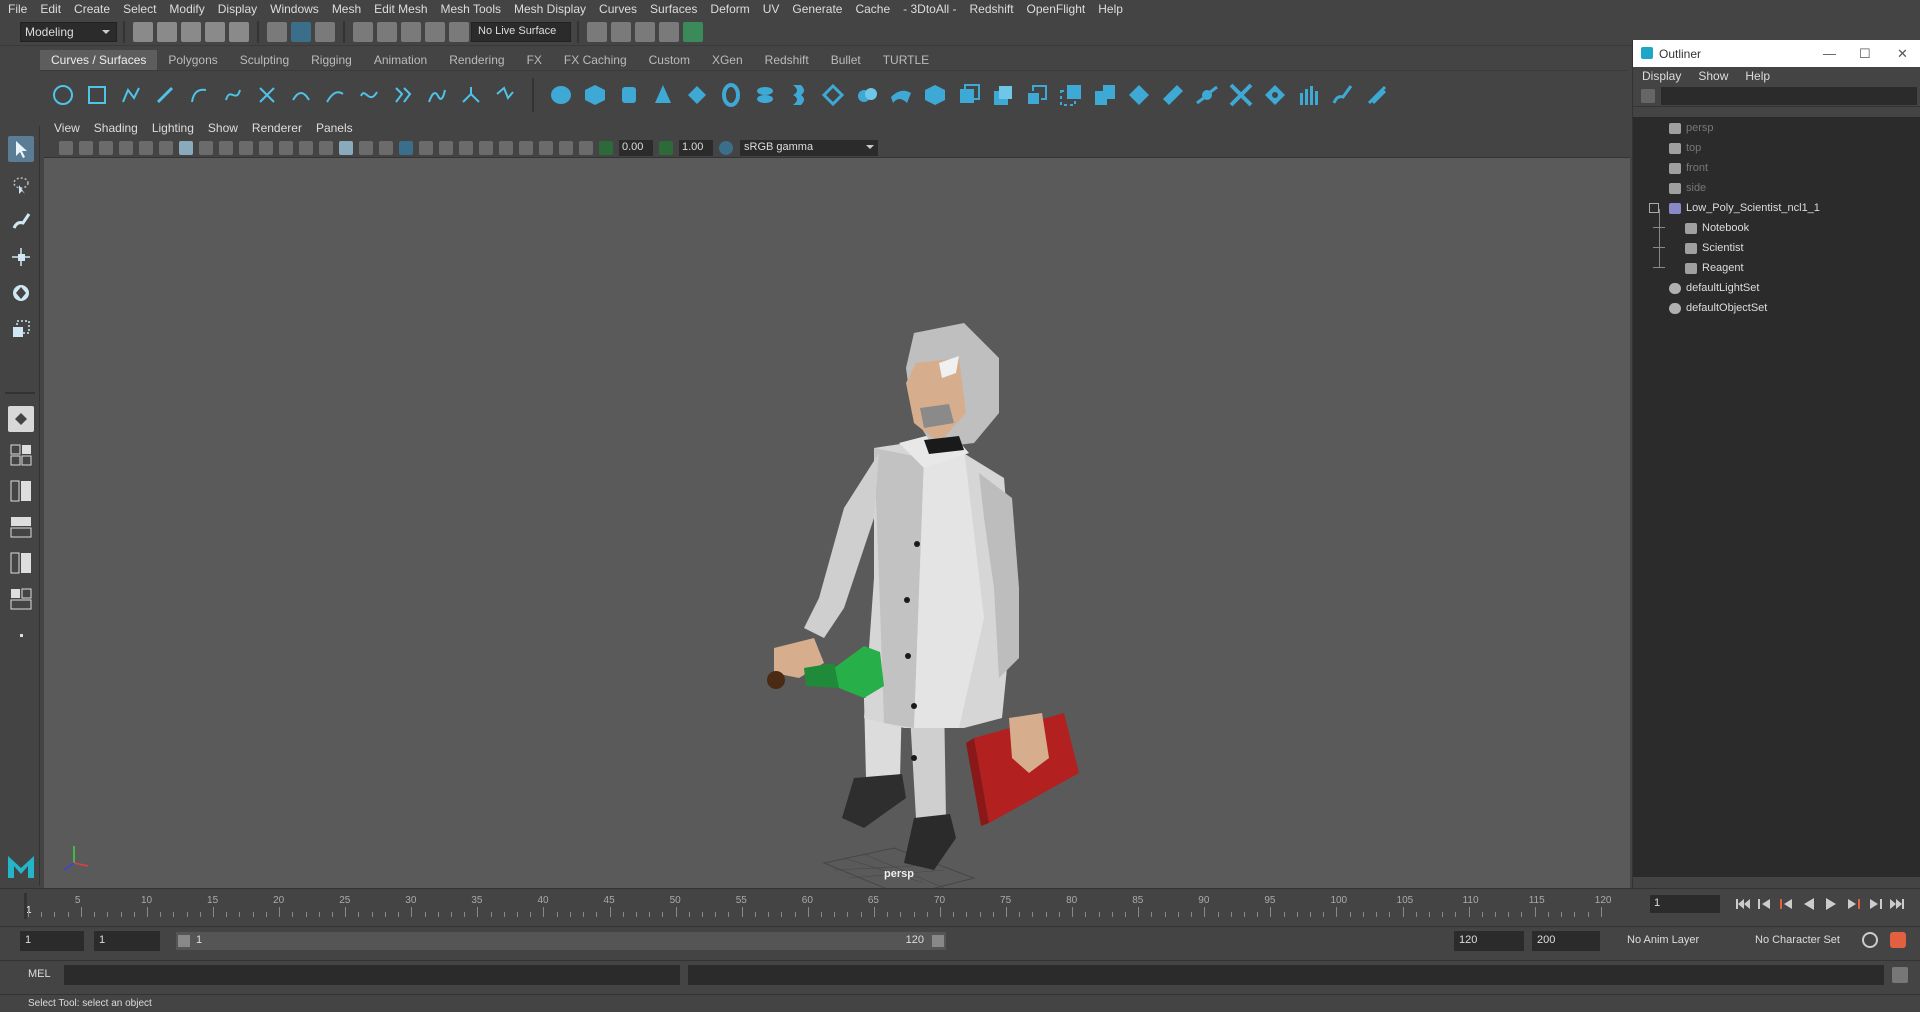 This screenshot has width=1920, height=1012. Describe the element at coordinates (386, 147) in the screenshot. I see `textured-icon` at that location.